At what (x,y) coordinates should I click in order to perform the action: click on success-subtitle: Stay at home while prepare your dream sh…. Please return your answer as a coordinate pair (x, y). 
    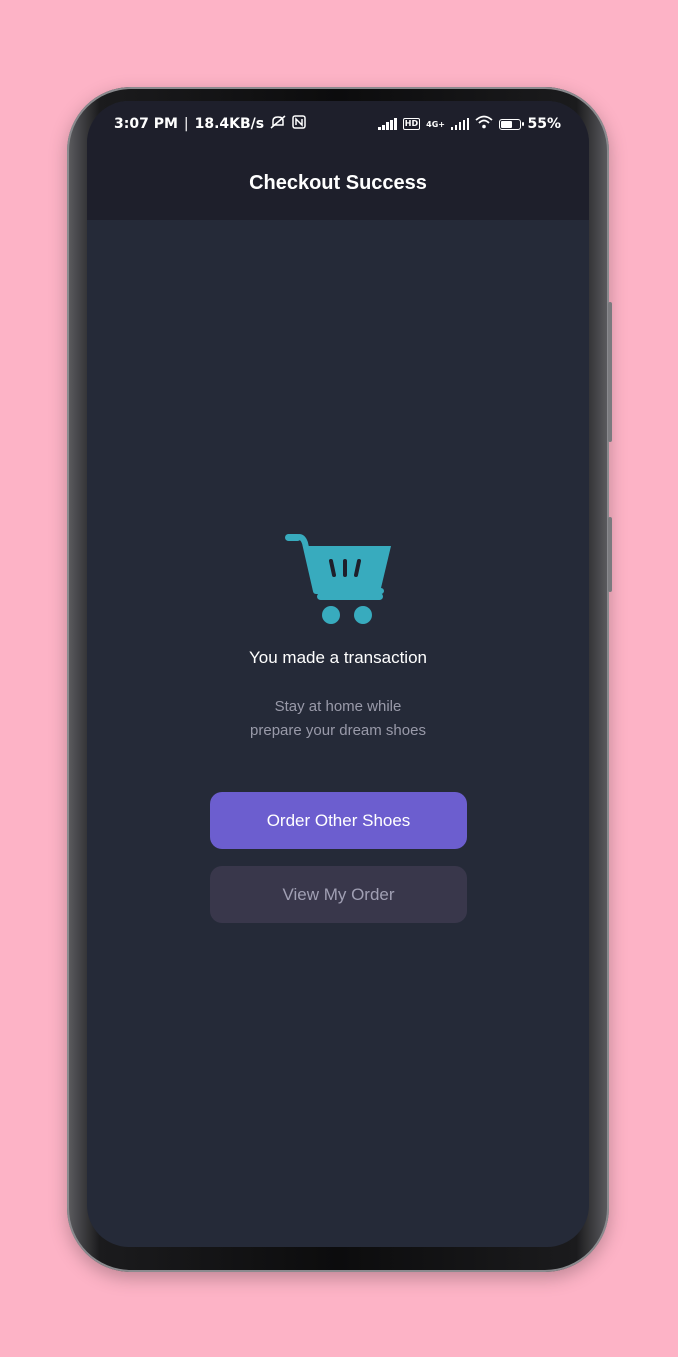
    Looking at the image, I should click on (338, 719).